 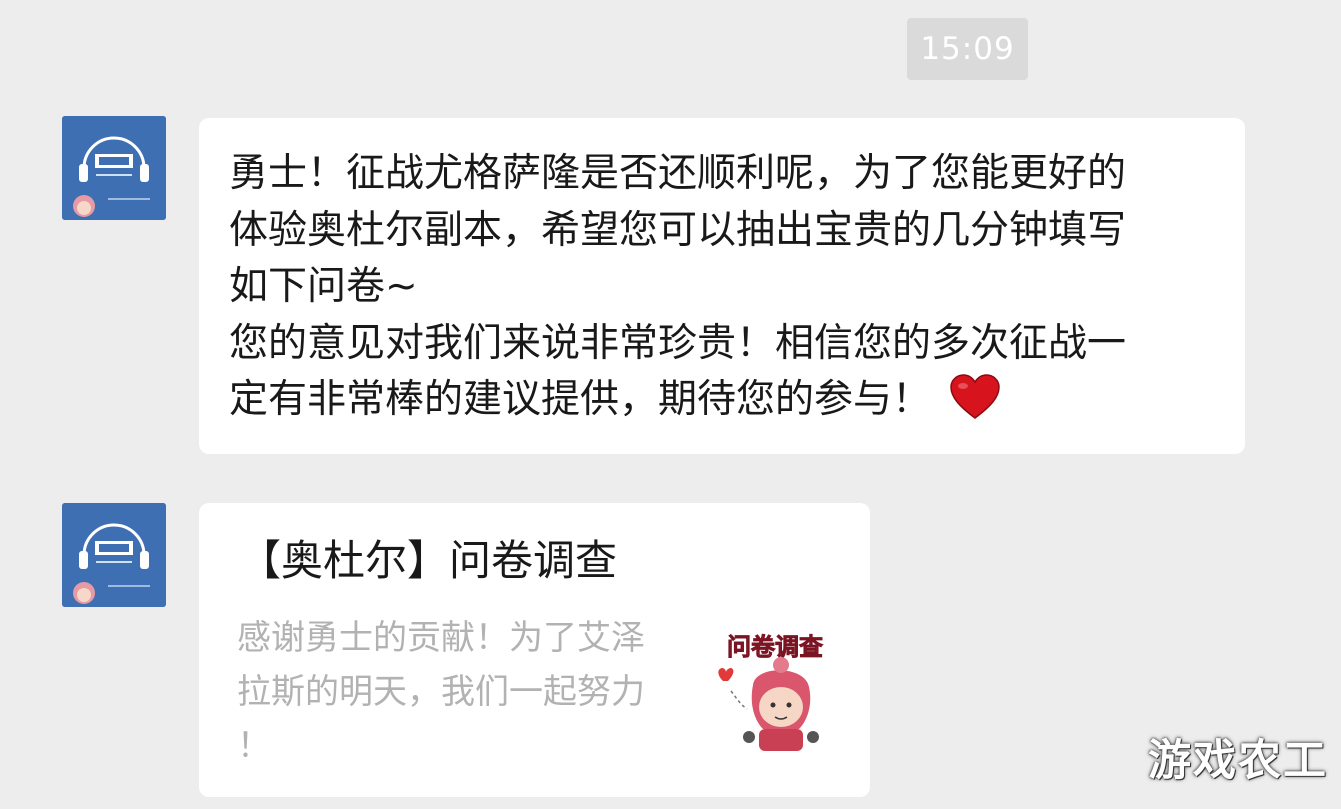 I want to click on link-card-description: 感谢勇士的贡献！为了艾泽 拉斯的明天，我们一起努力 ！, so click(x=441, y=692).